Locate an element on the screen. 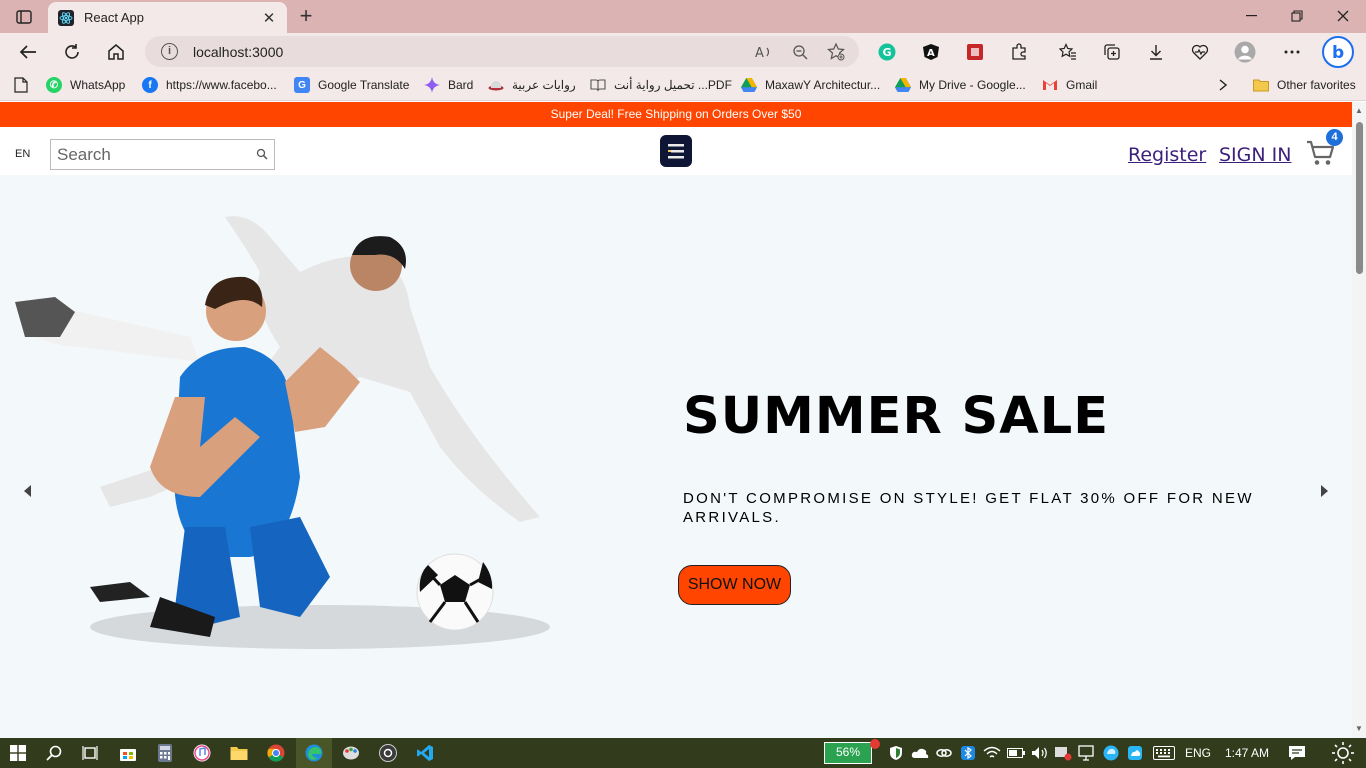 Image resolution: width=1366 pixels, height=768 pixels. chevron-right-icon is located at coordinates (1223, 85).